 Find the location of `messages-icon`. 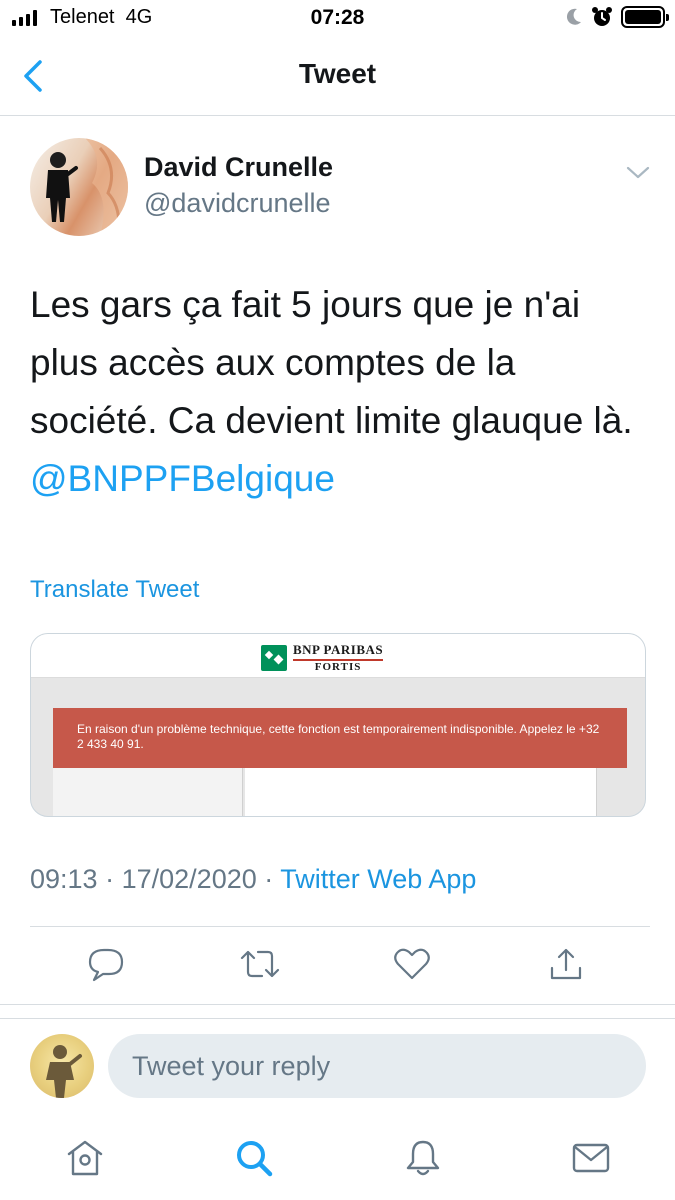

messages-icon is located at coordinates (591, 1158).